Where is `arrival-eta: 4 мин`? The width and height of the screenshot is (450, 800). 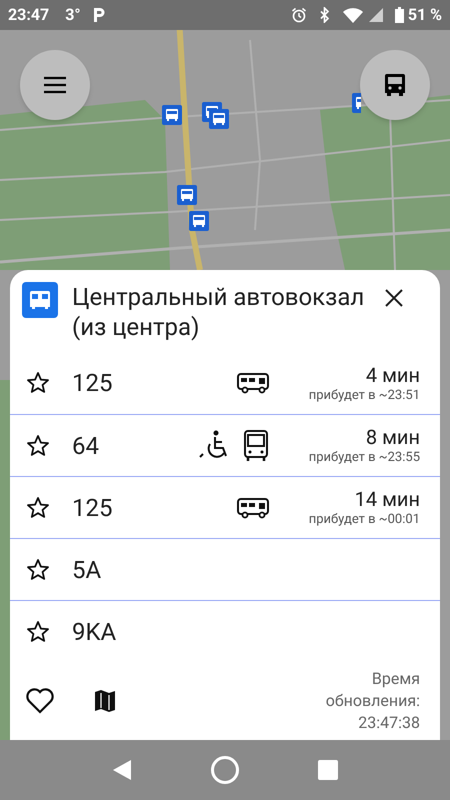 arrival-eta: 4 мин is located at coordinates (393, 374).